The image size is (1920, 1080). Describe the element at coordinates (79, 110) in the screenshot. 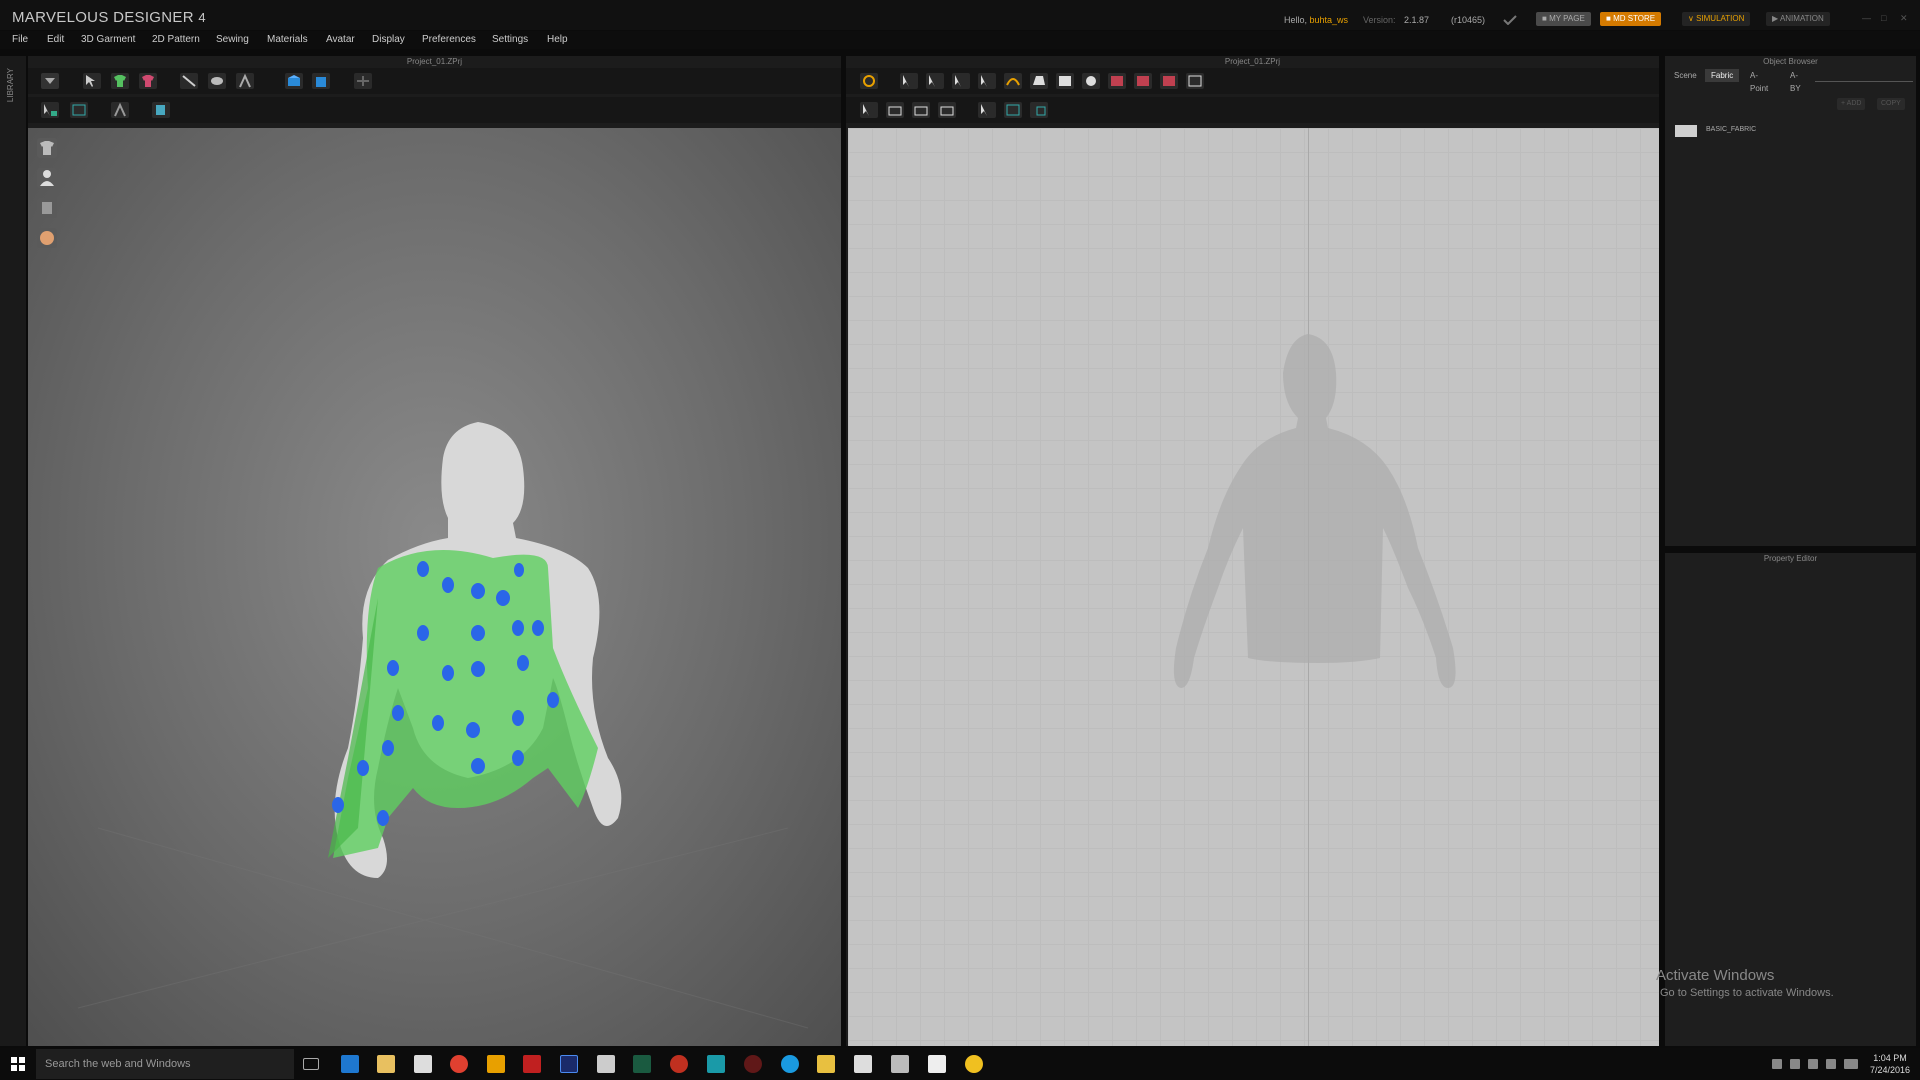

I see `grid-select-icon` at that location.